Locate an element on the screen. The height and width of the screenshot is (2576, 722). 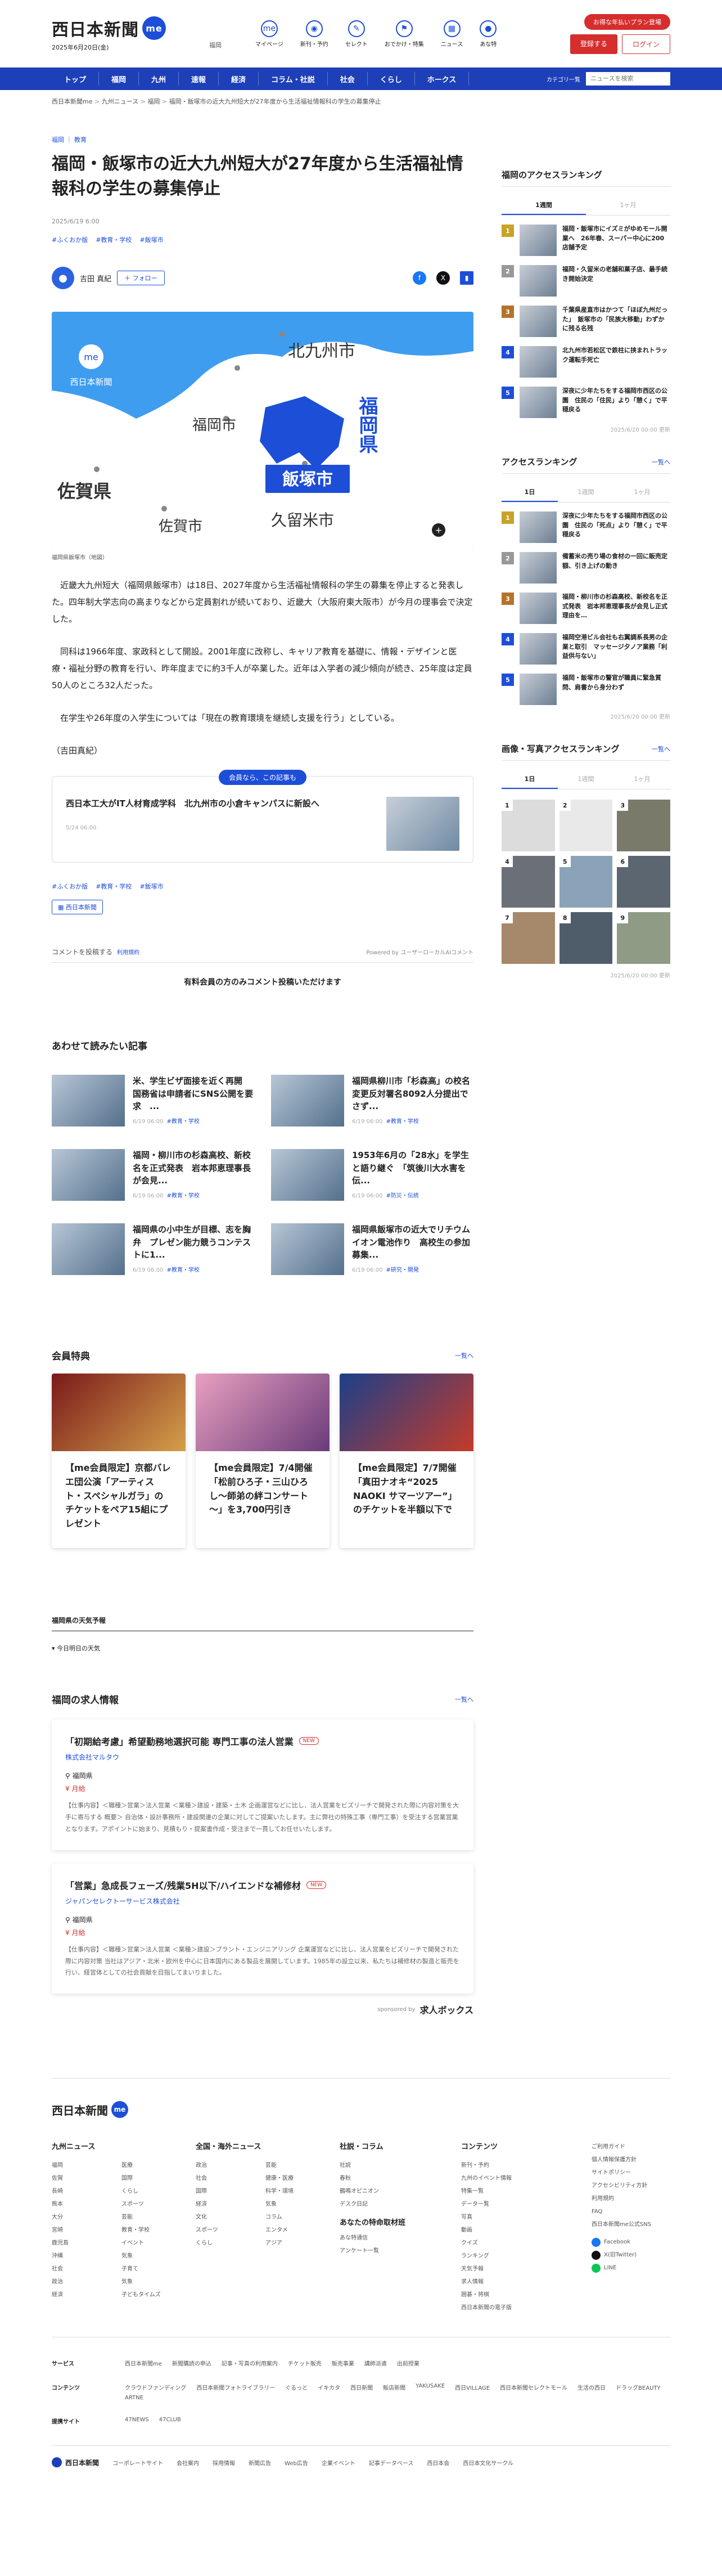
footer-link: 鹿児島 is located at coordinates (79, 2243).